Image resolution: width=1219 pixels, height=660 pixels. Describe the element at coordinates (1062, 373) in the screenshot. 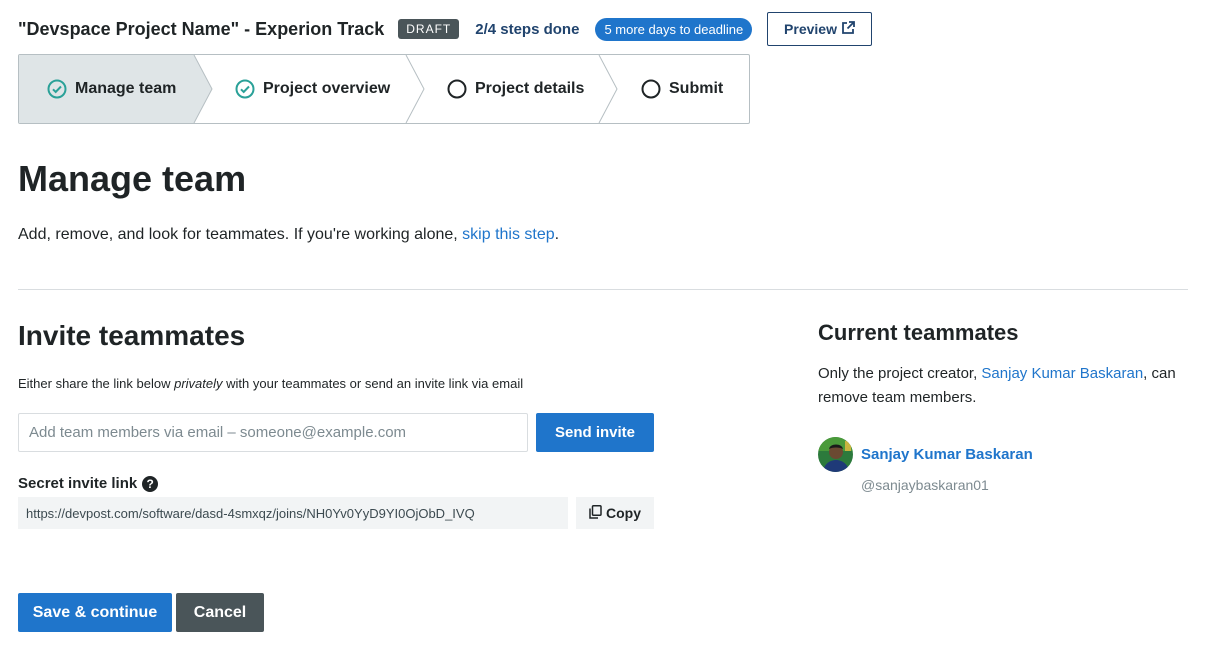

I see `creator-link: Sanjay Kumar Baskaran` at that location.